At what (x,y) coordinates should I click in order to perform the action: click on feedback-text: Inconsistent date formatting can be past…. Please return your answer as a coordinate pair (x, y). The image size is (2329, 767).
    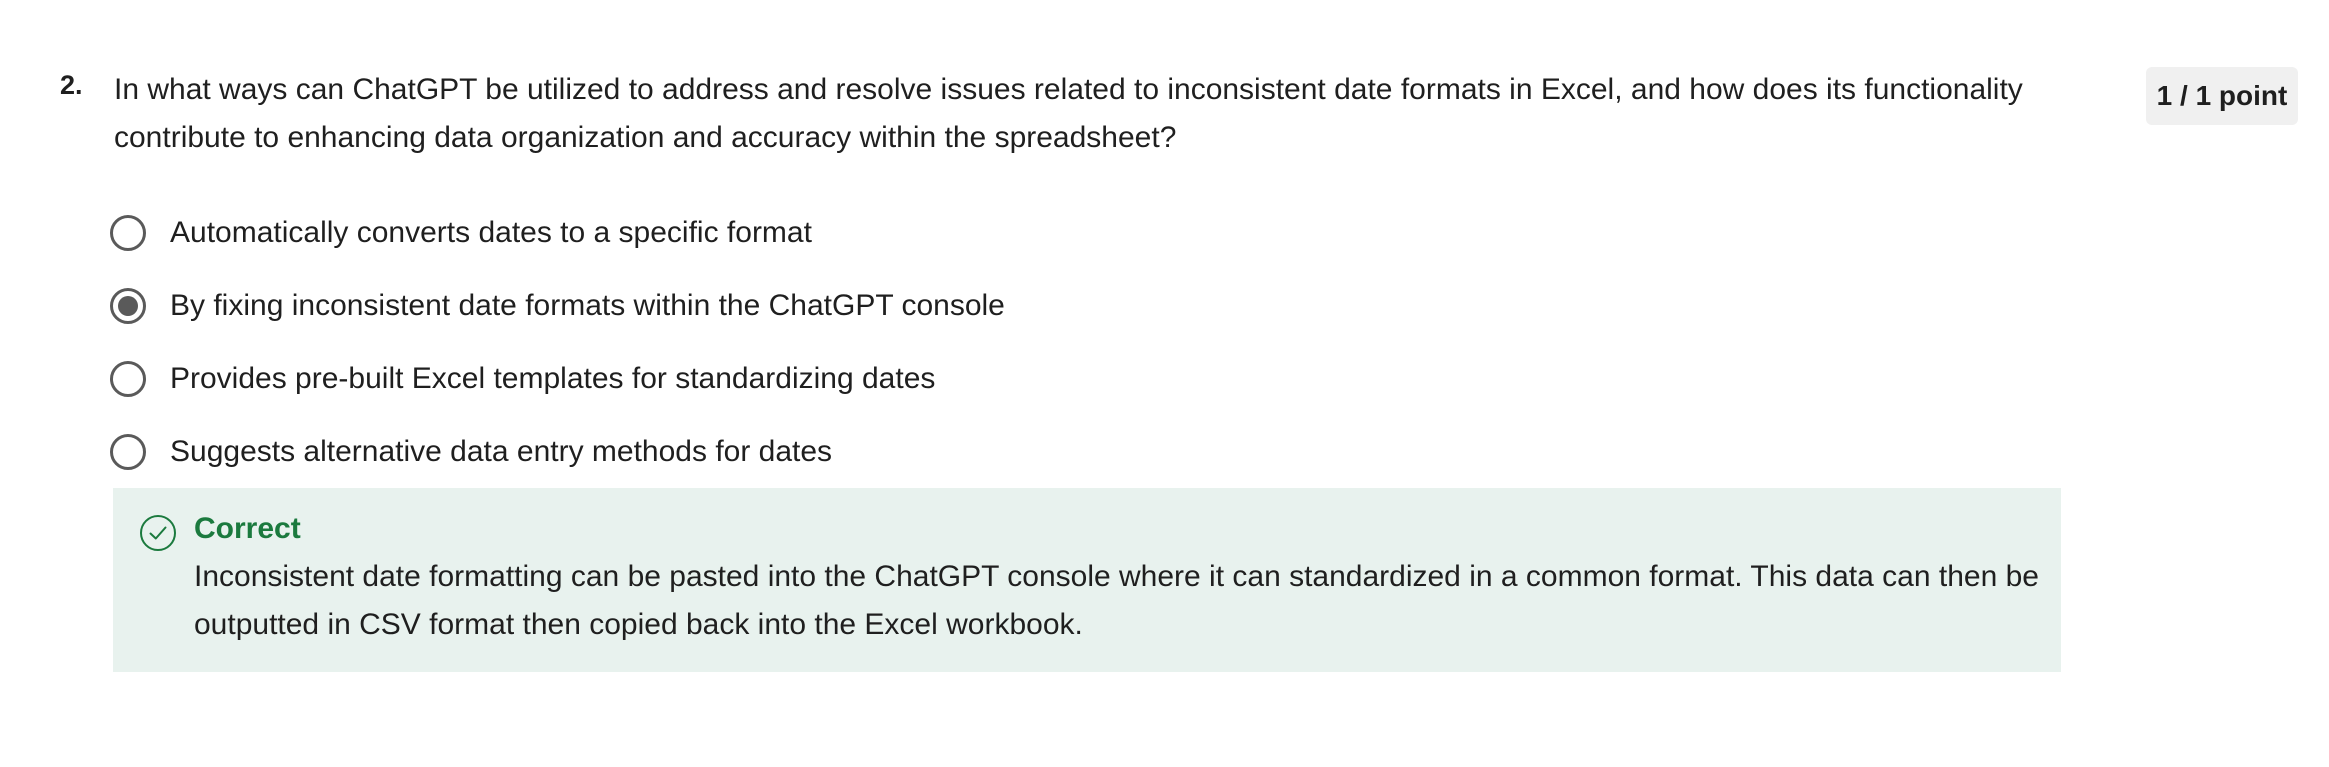
    Looking at the image, I should click on (1116, 600).